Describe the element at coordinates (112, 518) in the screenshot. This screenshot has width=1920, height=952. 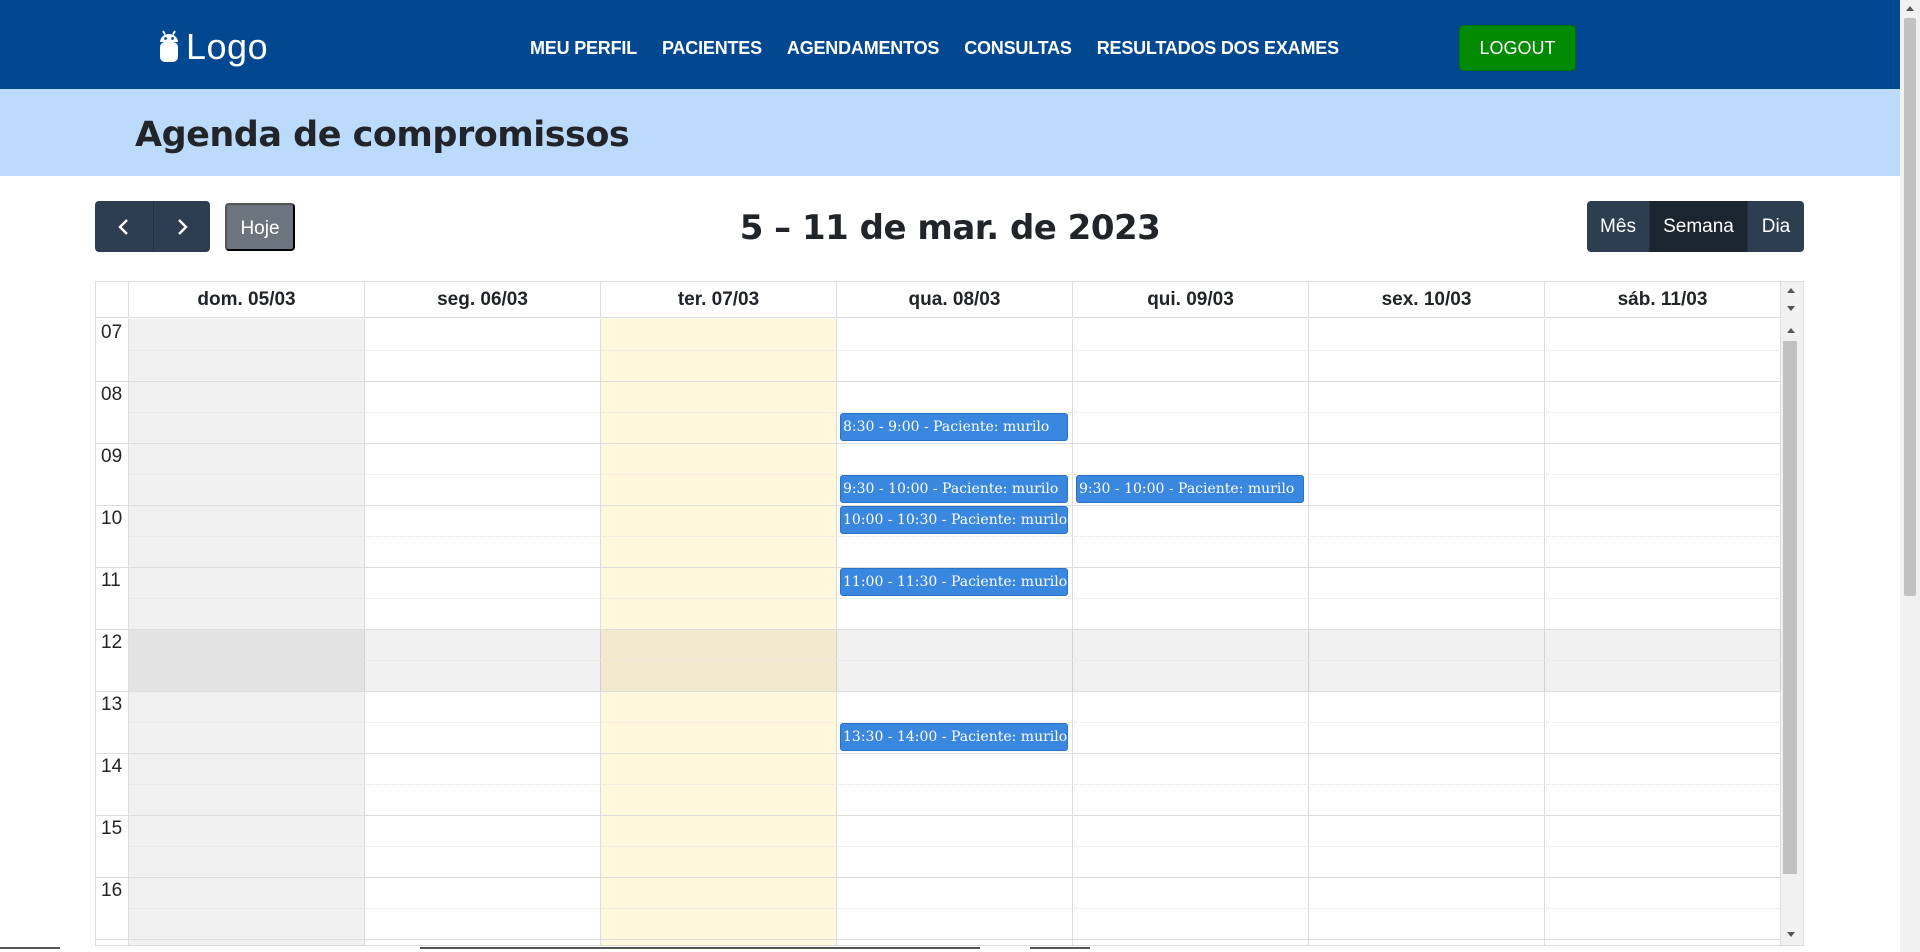
I see `hour-label: 10` at that location.